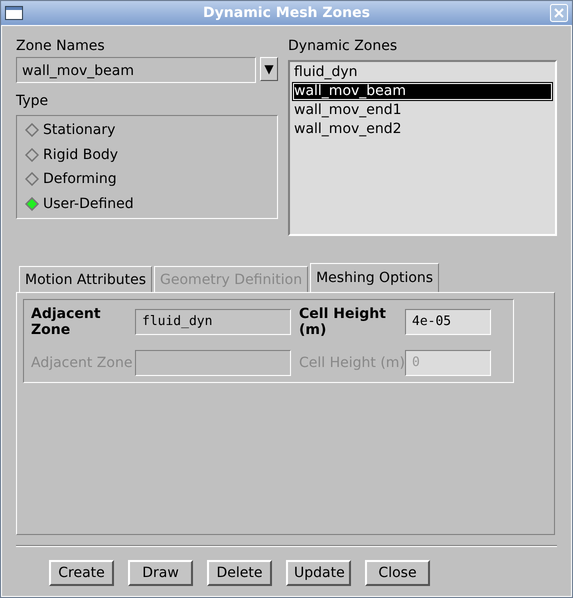 This screenshot has width=573, height=598. What do you see at coordinates (559, 13) in the screenshot?
I see `close-icon` at bounding box center [559, 13].